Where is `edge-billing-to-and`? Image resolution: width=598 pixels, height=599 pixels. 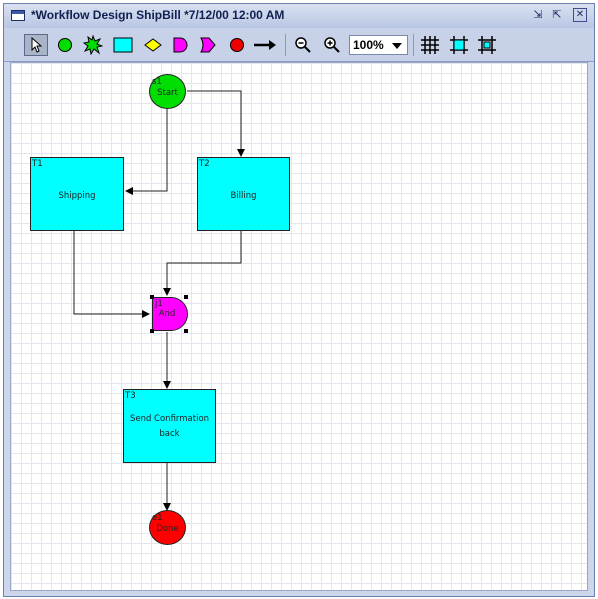
edge-billing-to-and is located at coordinates (202, 263).